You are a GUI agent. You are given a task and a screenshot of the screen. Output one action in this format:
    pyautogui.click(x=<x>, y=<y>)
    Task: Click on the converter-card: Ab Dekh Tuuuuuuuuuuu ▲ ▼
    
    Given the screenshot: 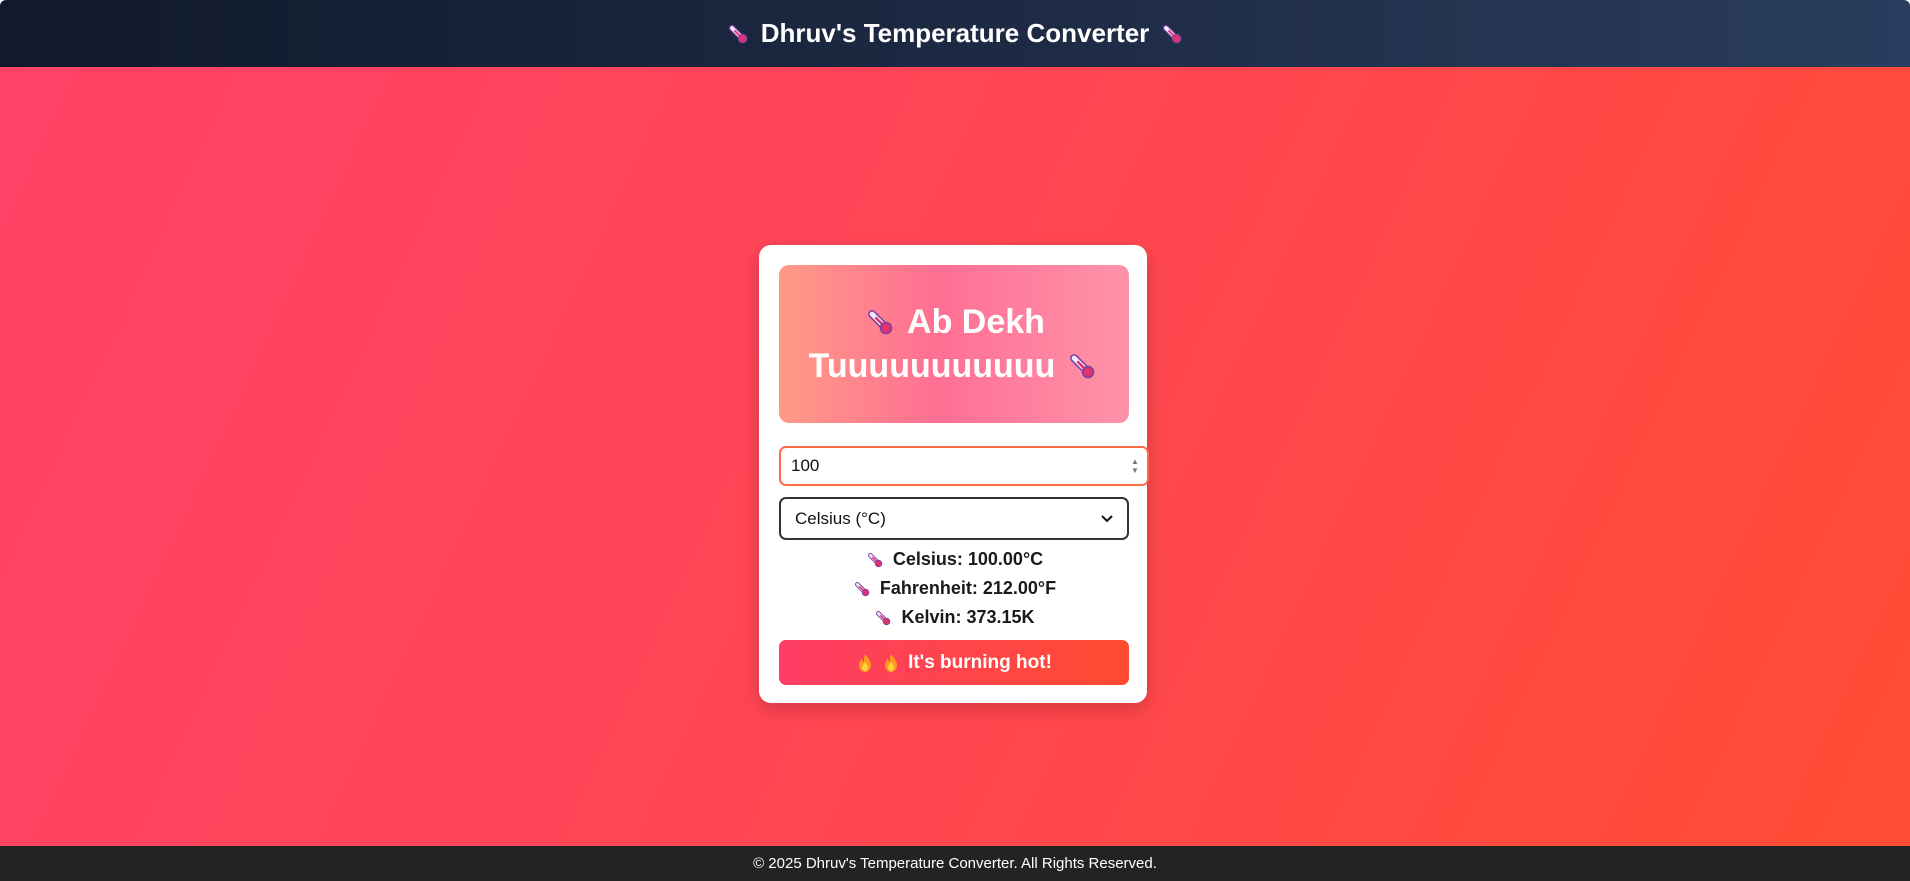 What is the action you would take?
    pyautogui.click(x=954, y=474)
    